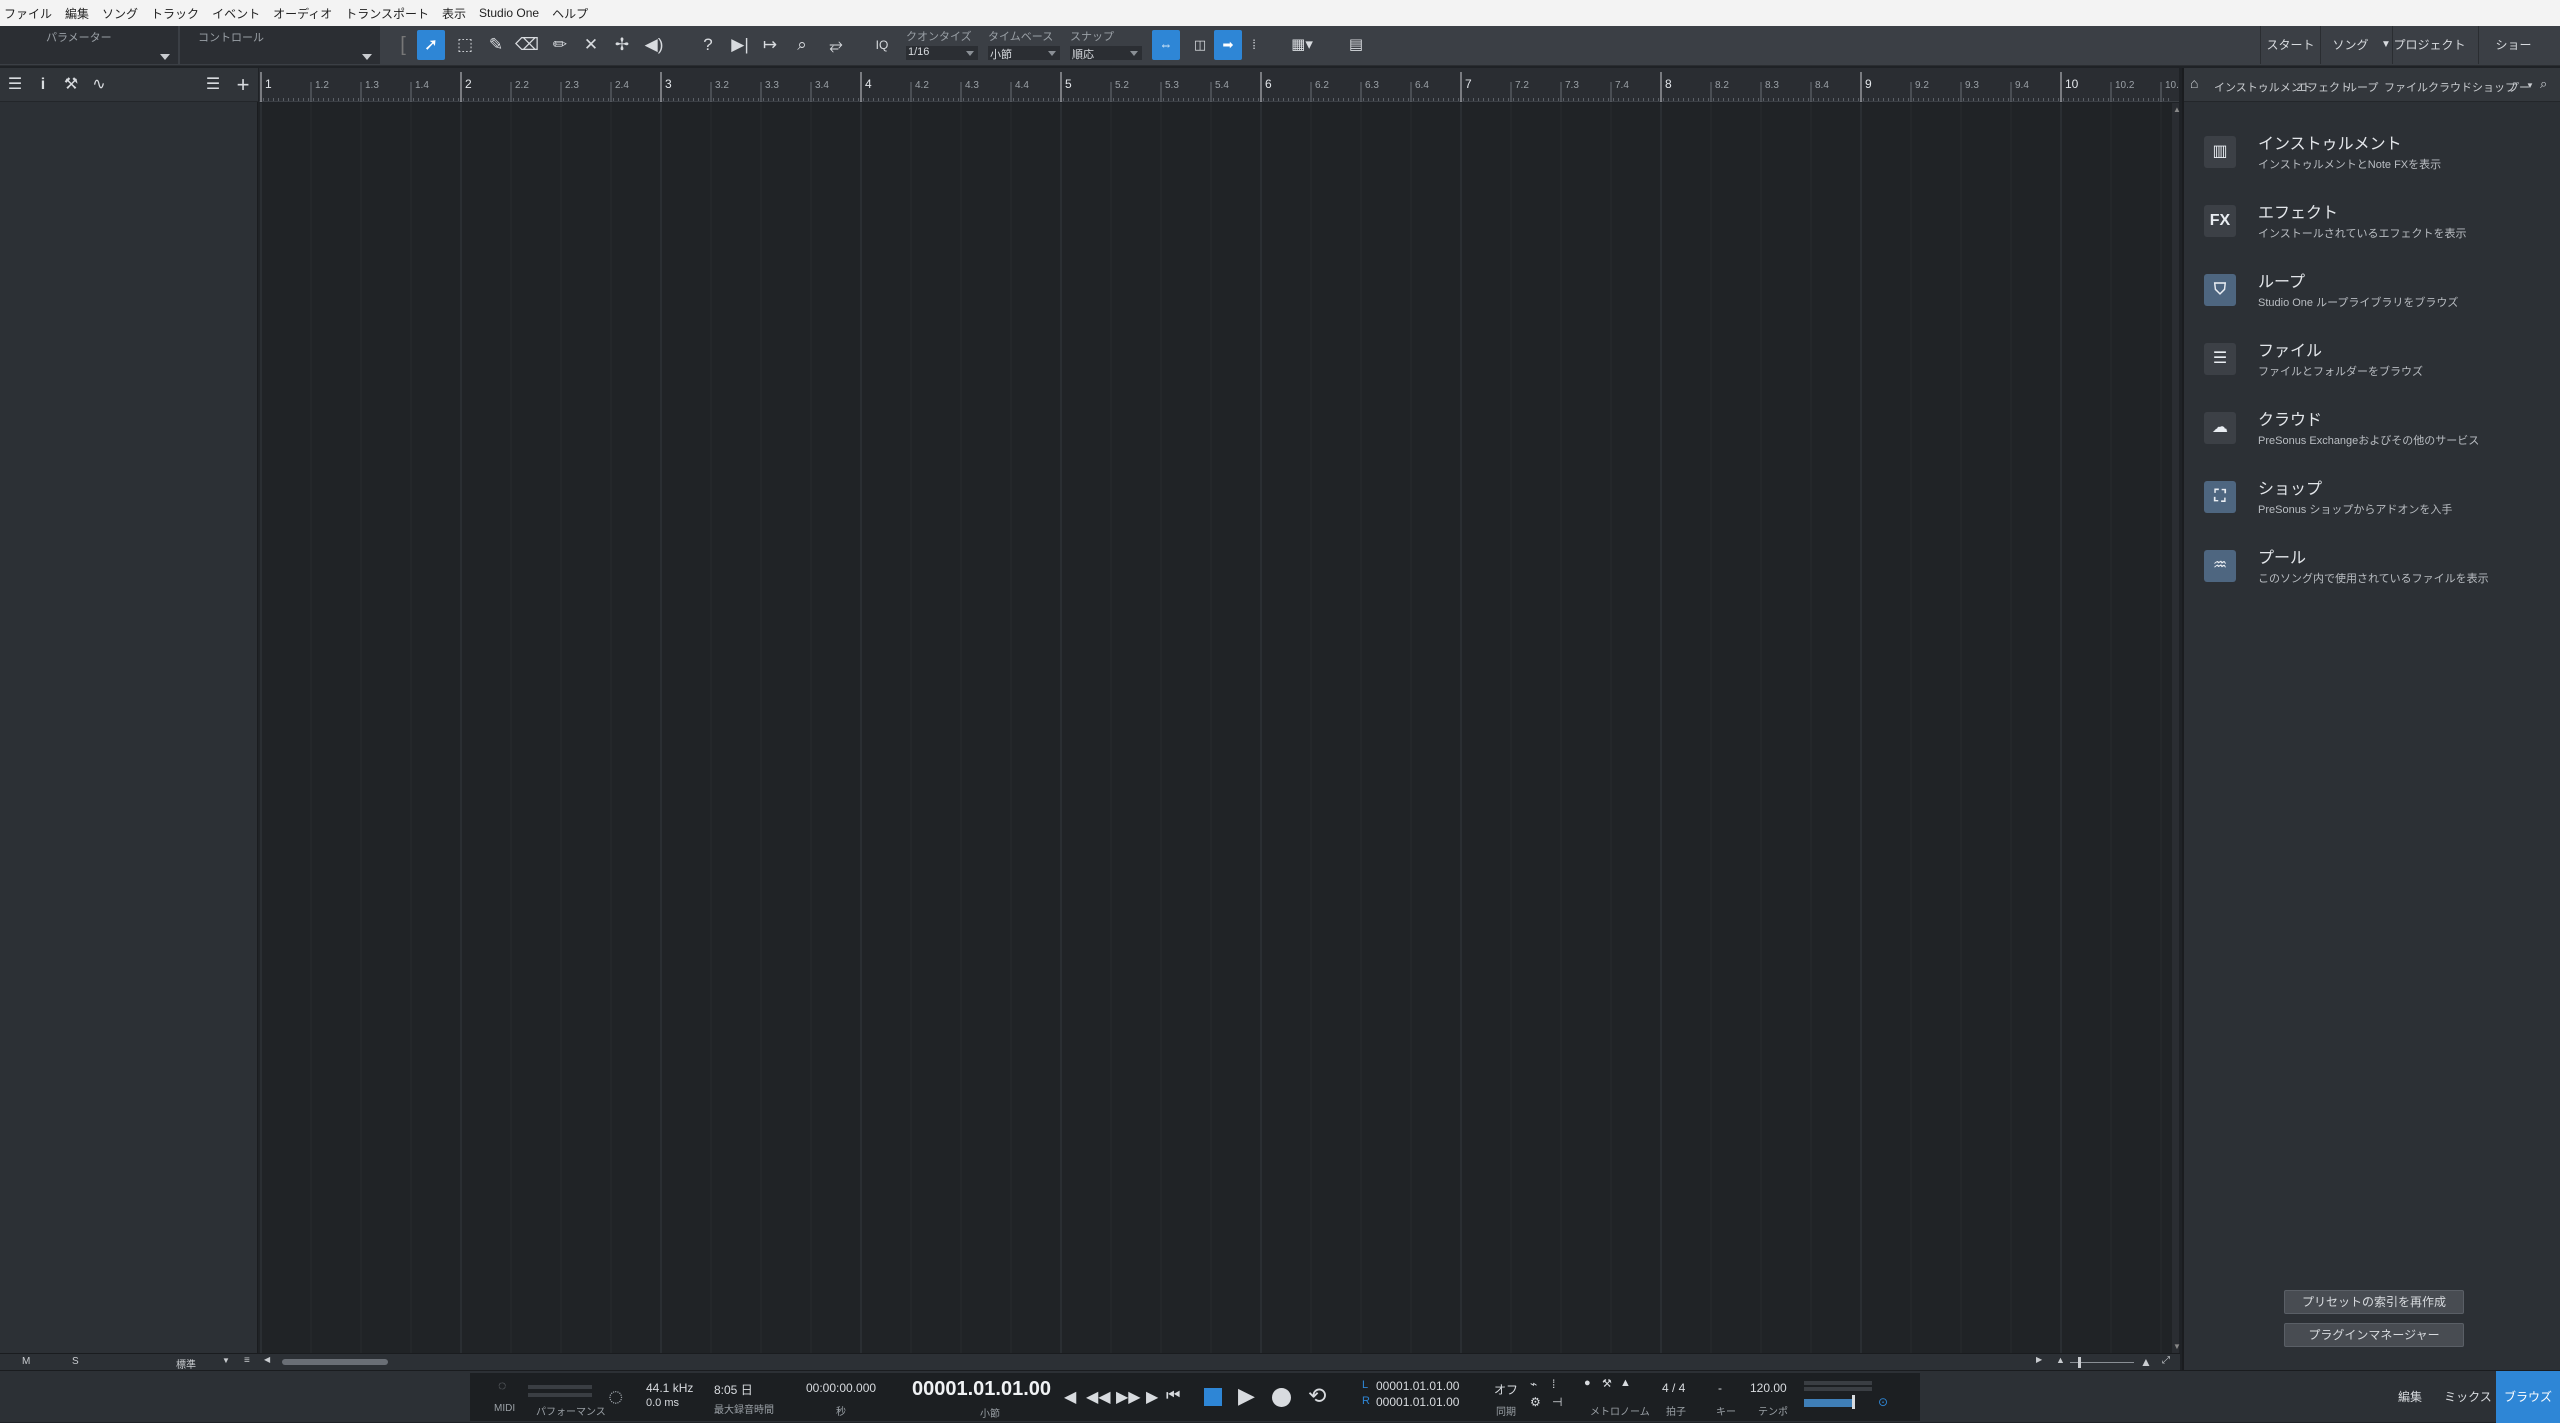 The height and width of the screenshot is (1423, 2560). What do you see at coordinates (1317, 1396) in the screenshot?
I see `loop-button-icon: ⟲` at bounding box center [1317, 1396].